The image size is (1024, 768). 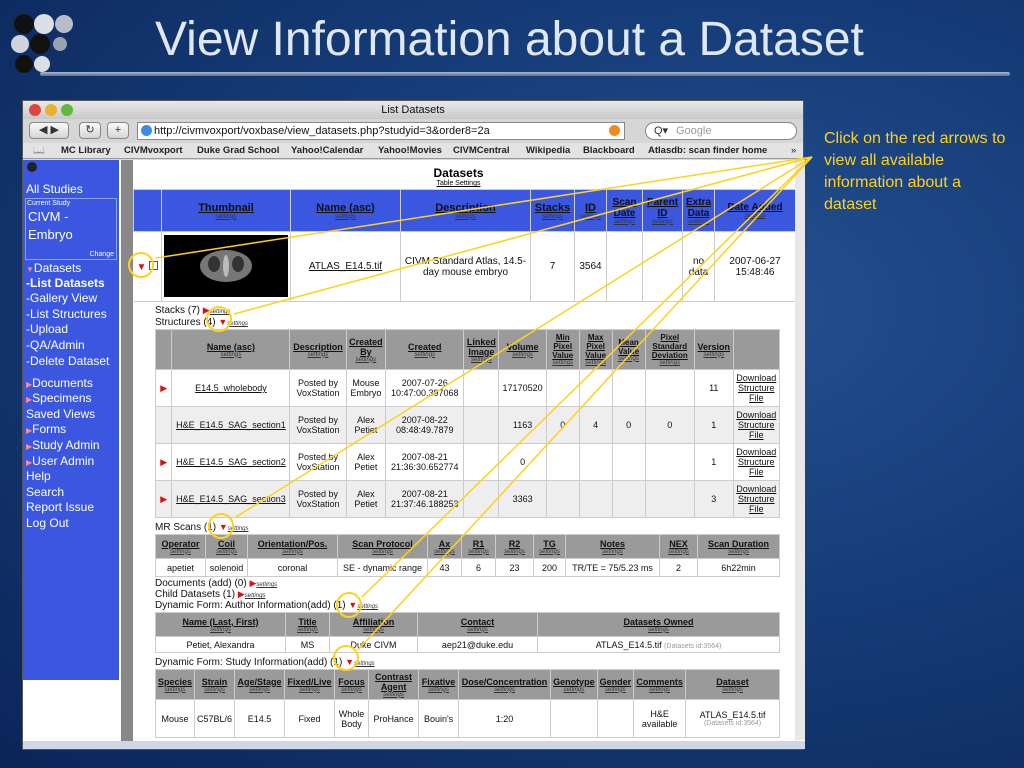 What do you see at coordinates (118, 130) in the screenshot?
I see `new-tab-button: +` at bounding box center [118, 130].